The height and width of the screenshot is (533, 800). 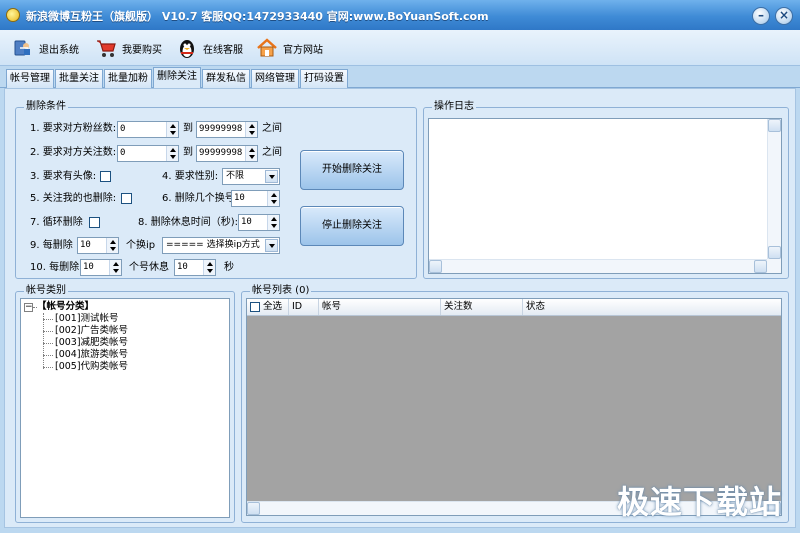 What do you see at coordinates (28, 307) in the screenshot?
I see `tree-collapse-icon: −` at bounding box center [28, 307].